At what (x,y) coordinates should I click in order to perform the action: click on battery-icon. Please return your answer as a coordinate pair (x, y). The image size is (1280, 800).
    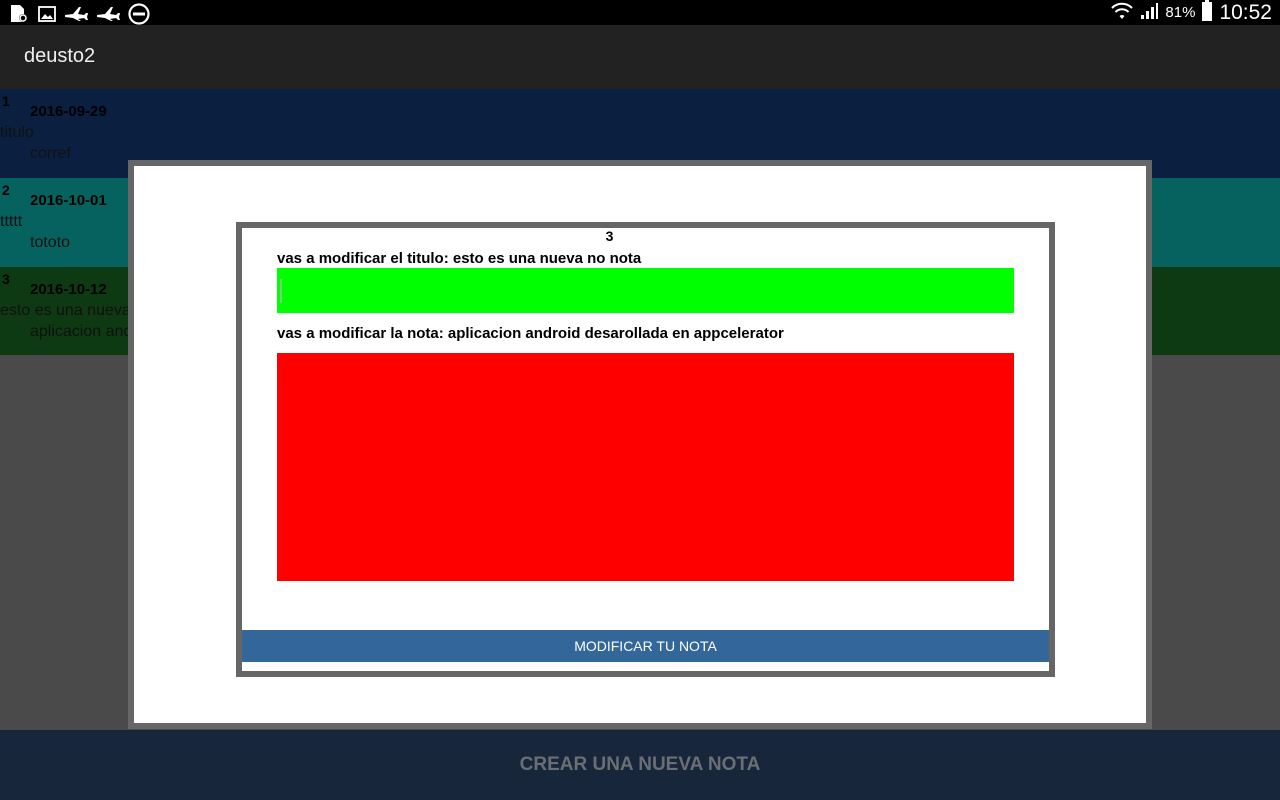
    Looking at the image, I should click on (1207, 13).